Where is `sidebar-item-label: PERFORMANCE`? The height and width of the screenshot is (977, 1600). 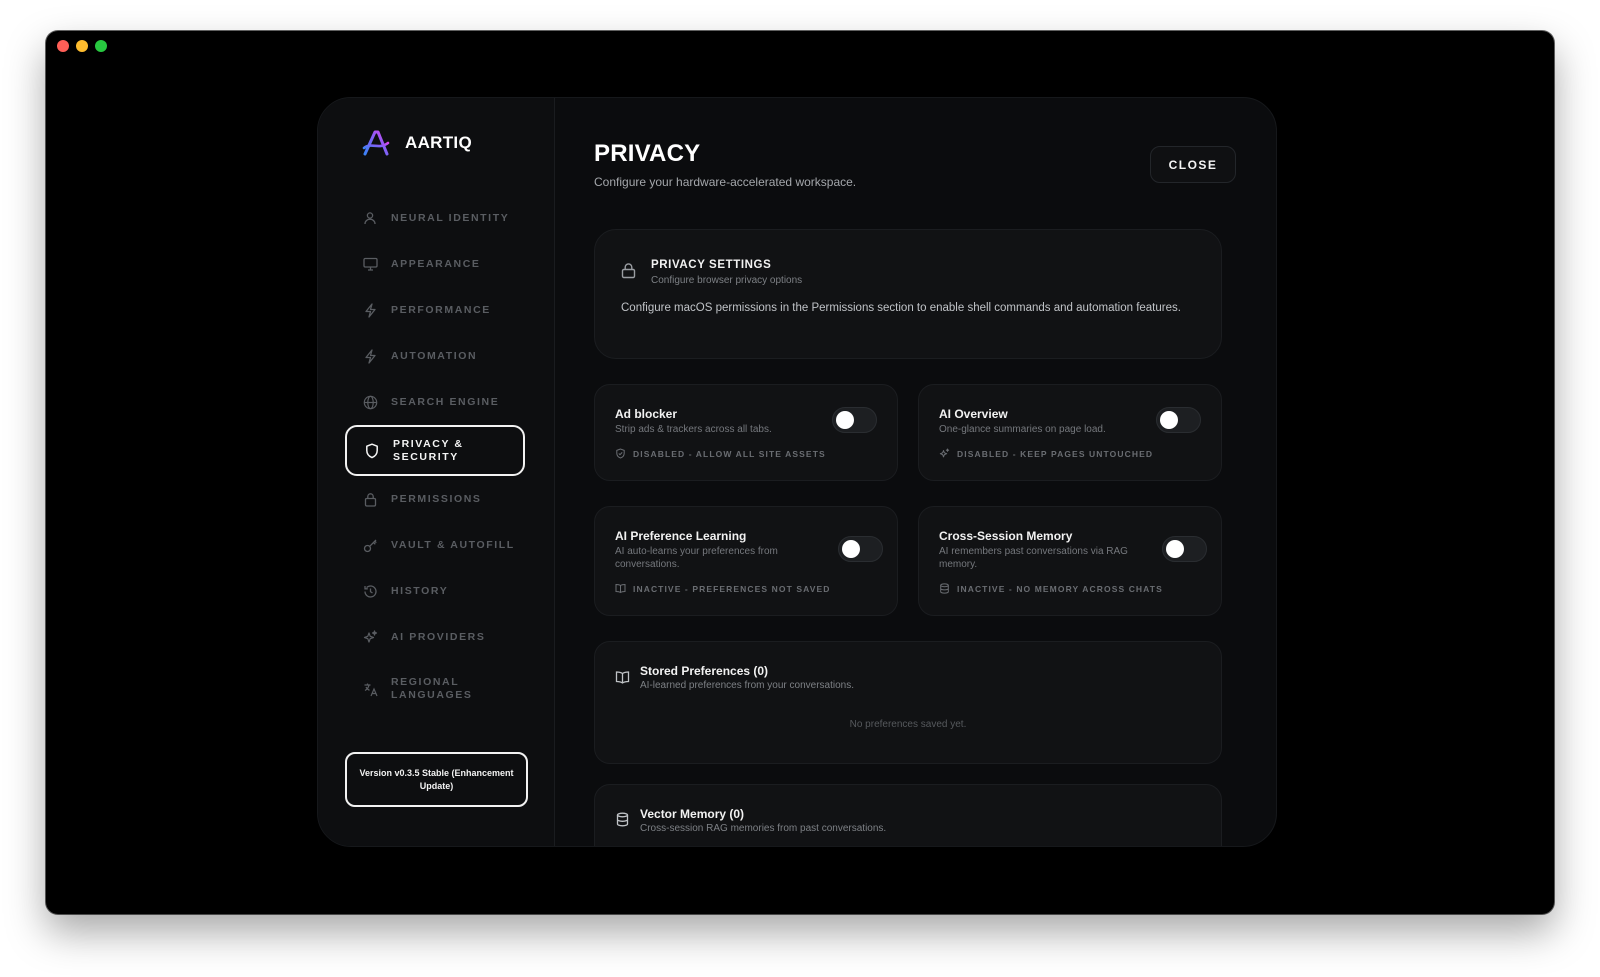
sidebar-item-label: PERFORMANCE is located at coordinates (441, 309).